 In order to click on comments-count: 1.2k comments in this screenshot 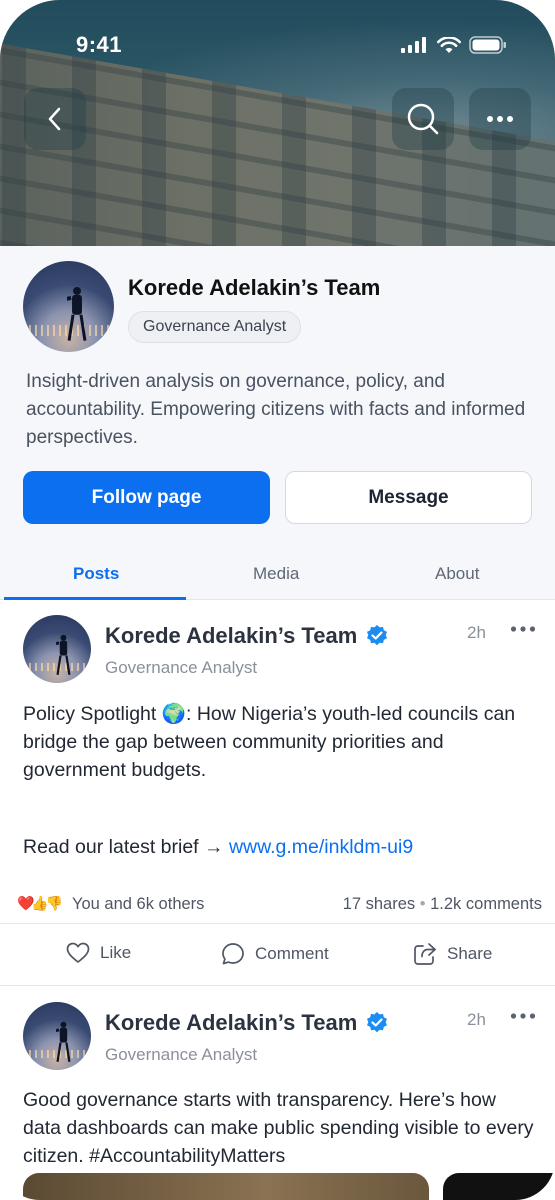, I will do `click(486, 904)`.